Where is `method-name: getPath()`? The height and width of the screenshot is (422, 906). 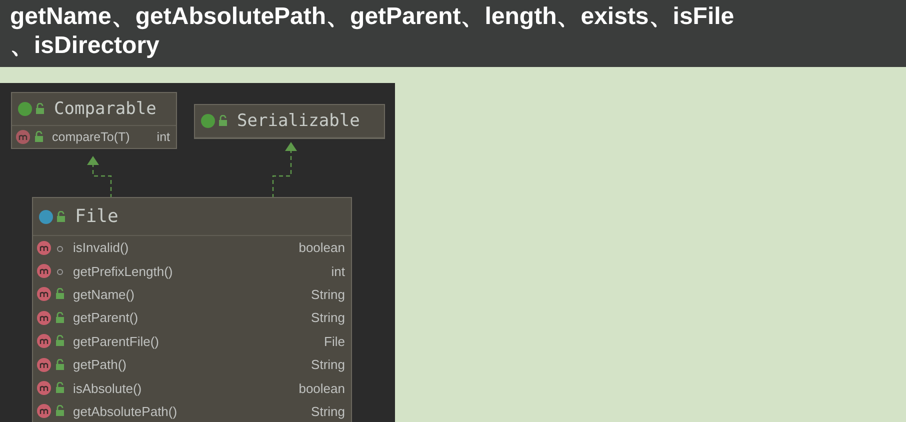 method-name: getPath() is located at coordinates (100, 364).